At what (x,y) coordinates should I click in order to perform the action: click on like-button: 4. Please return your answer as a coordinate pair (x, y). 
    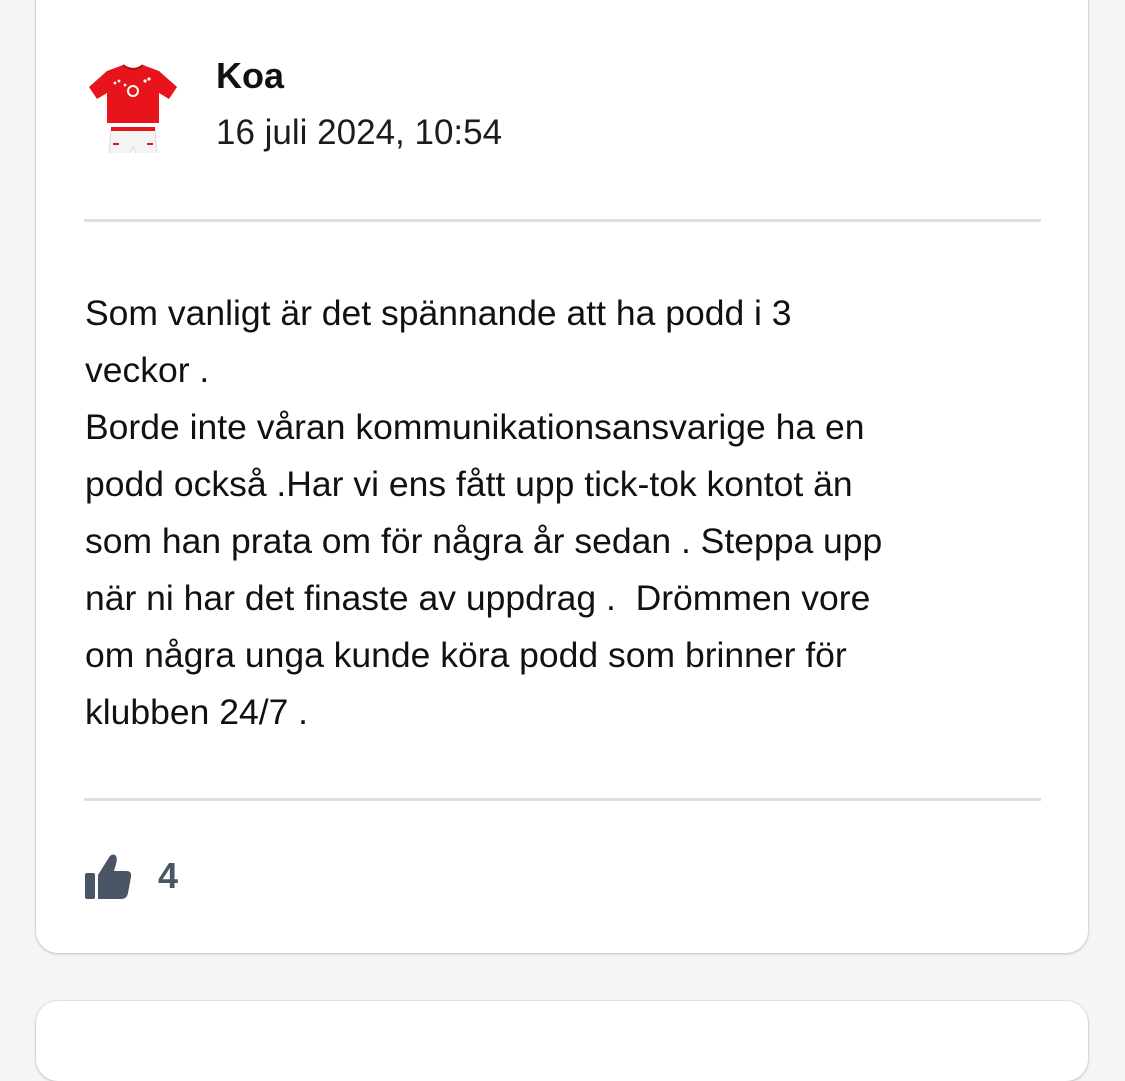
    Looking at the image, I should click on (131, 876).